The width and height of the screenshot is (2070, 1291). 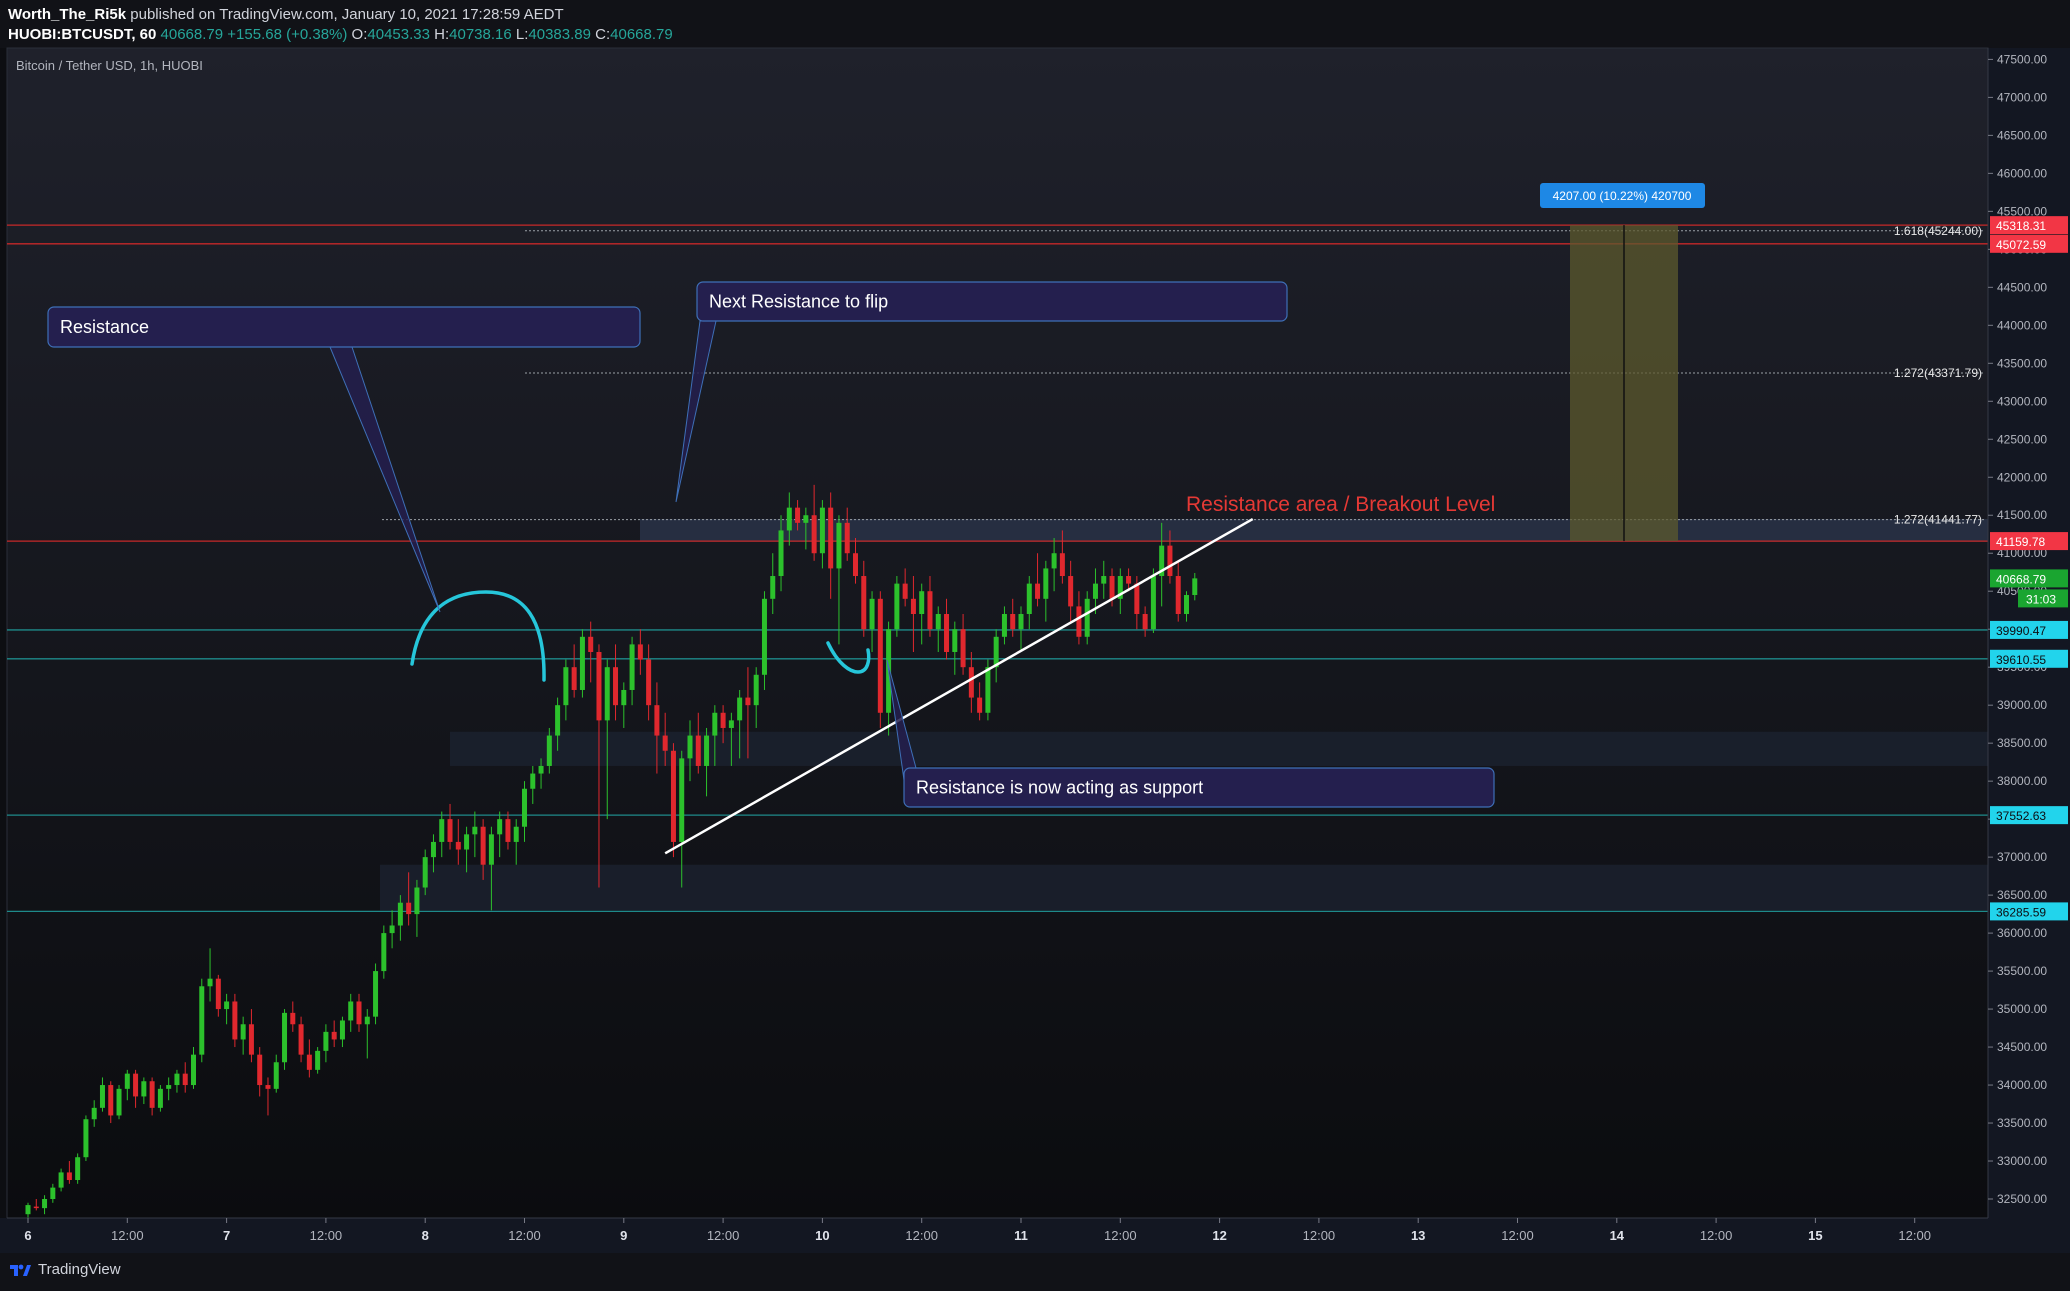 I want to click on price-level-badge-label: 37552.63, so click(x=2021, y=816).